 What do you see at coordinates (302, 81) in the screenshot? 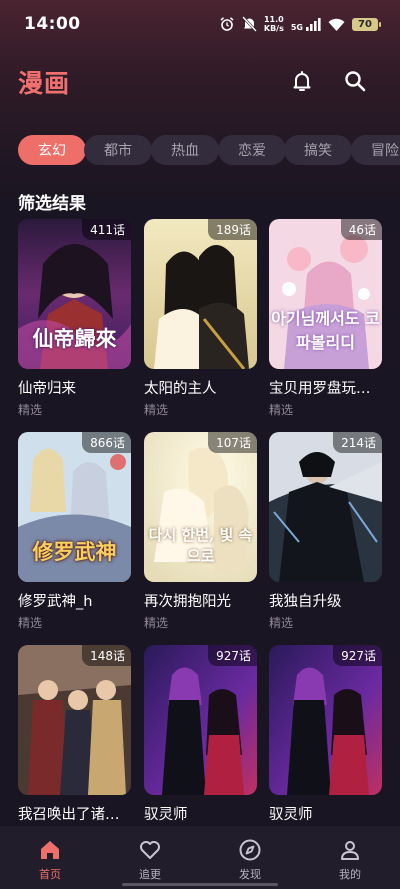
I see `bell-icon` at bounding box center [302, 81].